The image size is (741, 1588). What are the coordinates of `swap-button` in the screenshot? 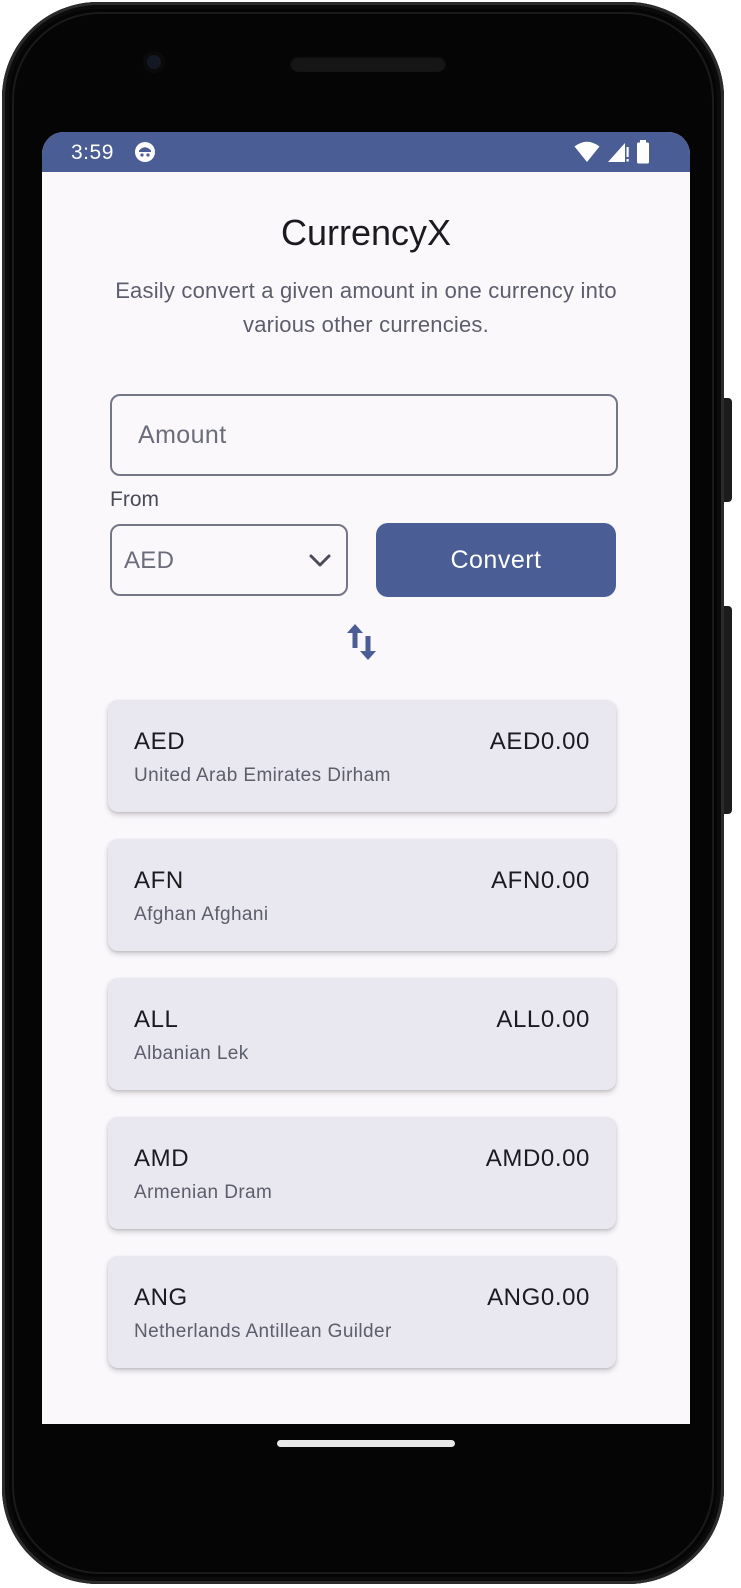 It's located at (362, 642).